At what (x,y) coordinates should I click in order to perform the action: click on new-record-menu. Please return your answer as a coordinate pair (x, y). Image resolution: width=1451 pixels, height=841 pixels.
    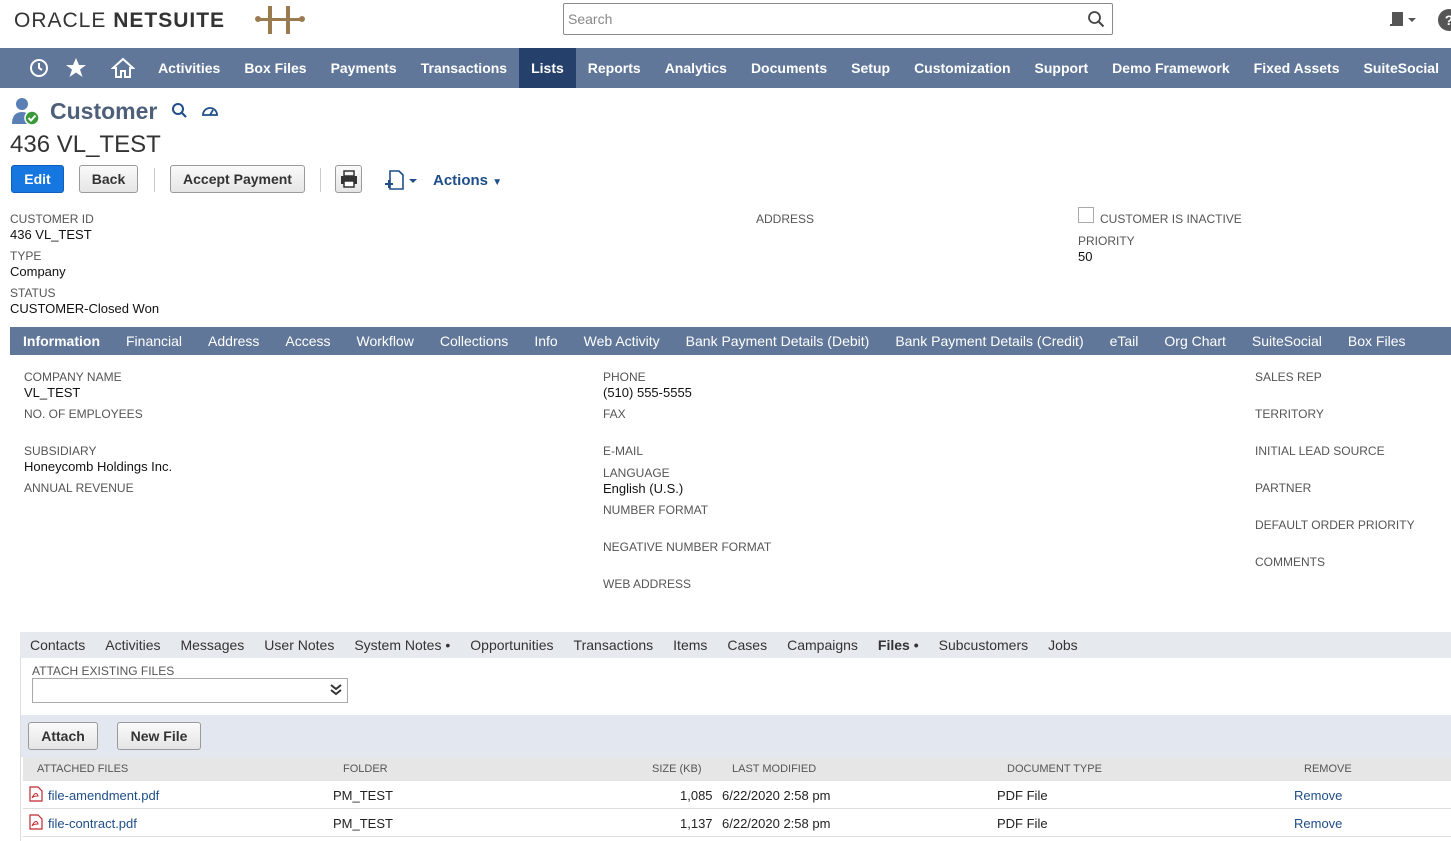
    Looking at the image, I should click on (402, 180).